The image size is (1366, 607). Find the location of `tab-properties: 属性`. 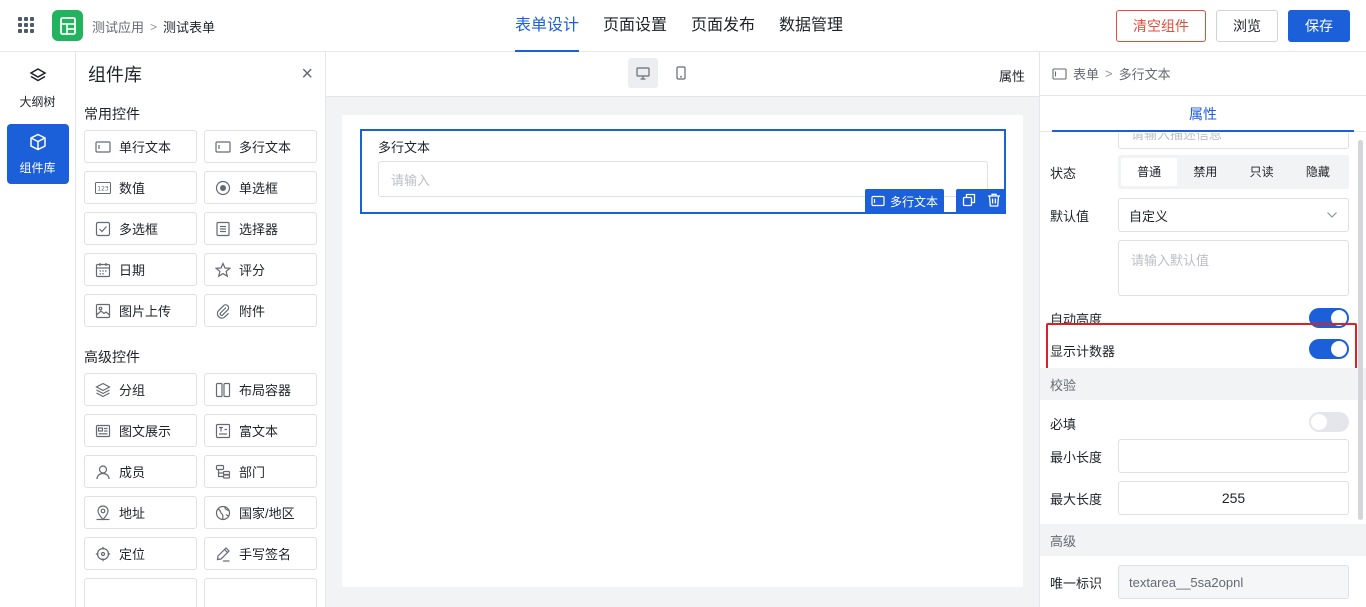

tab-properties: 属性 is located at coordinates (1203, 114).